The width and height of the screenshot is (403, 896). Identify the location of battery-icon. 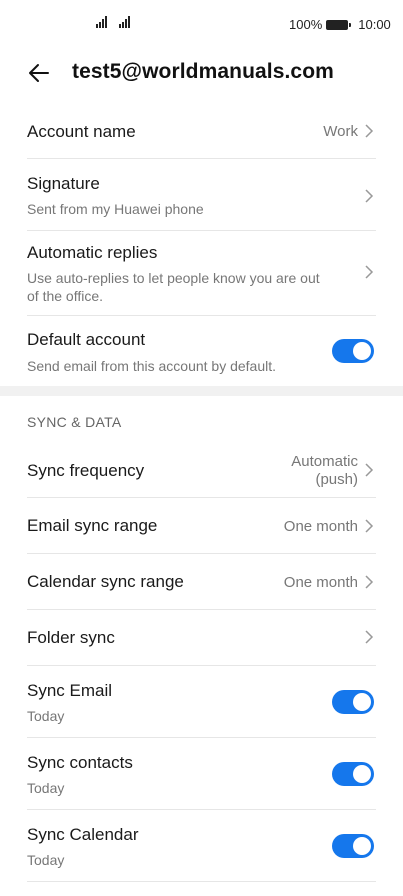
(339, 24).